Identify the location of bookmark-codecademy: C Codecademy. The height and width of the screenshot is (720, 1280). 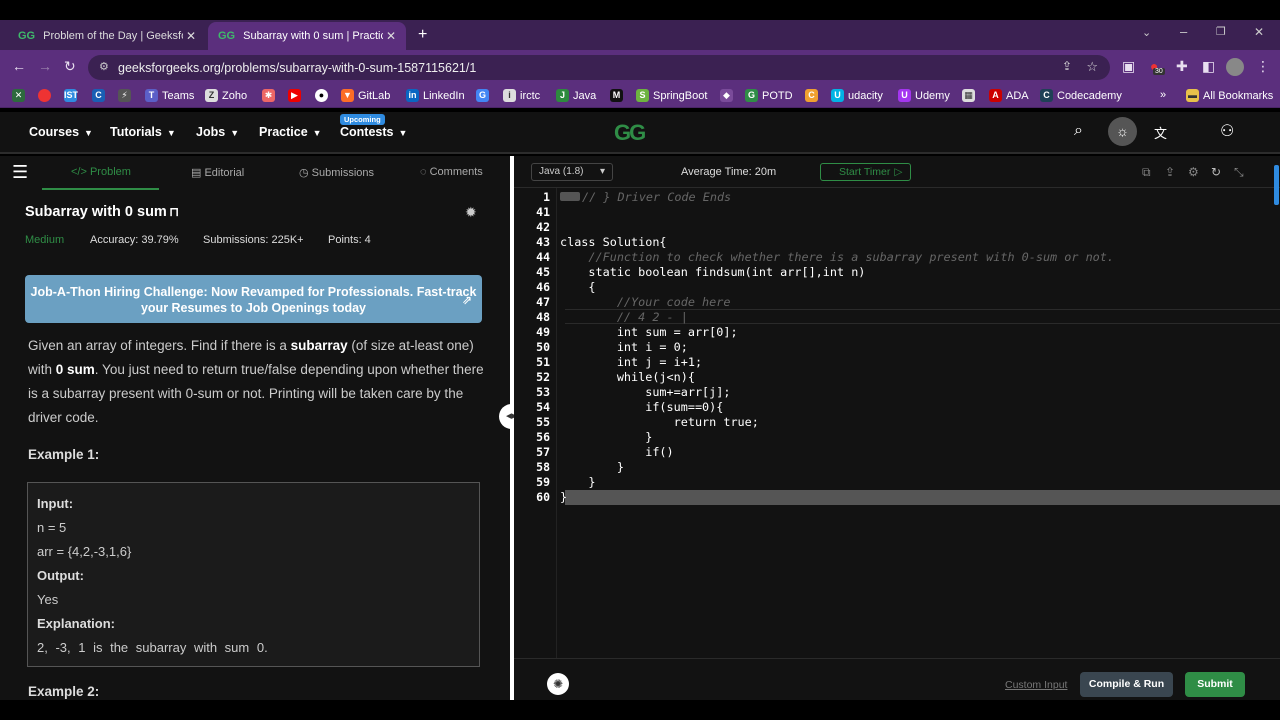
(1081, 95).